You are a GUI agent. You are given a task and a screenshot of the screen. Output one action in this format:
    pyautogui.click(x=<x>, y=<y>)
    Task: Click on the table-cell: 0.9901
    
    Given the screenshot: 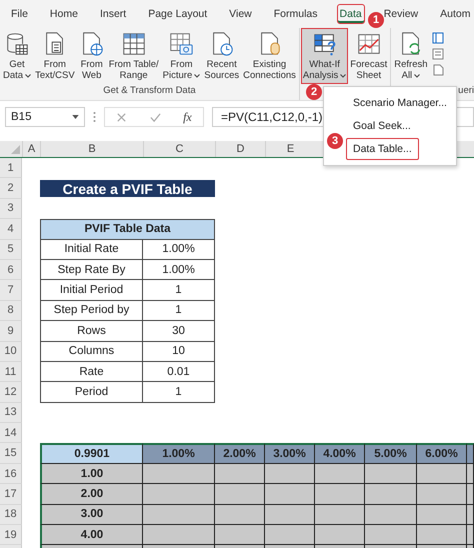 What is the action you would take?
    pyautogui.click(x=91, y=453)
    